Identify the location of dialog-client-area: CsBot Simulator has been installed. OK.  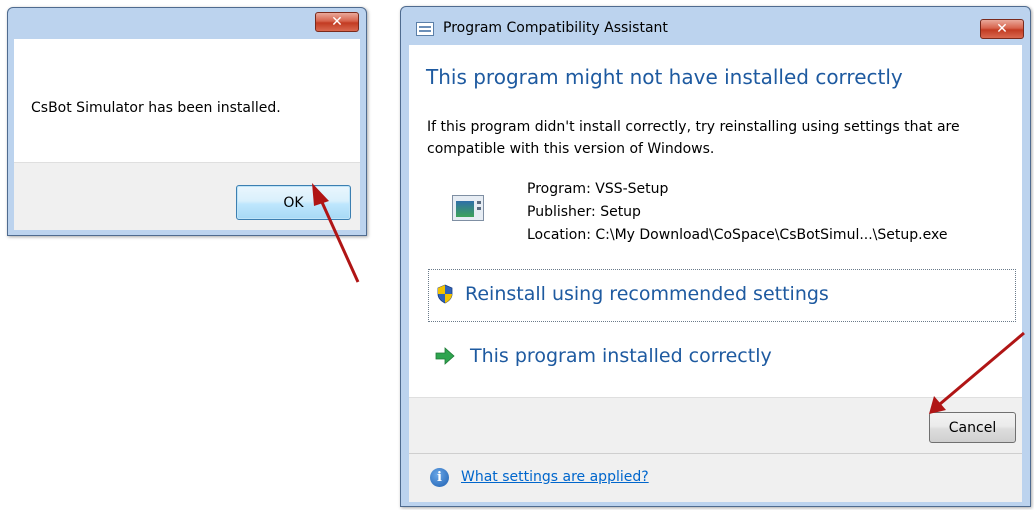
(187, 134).